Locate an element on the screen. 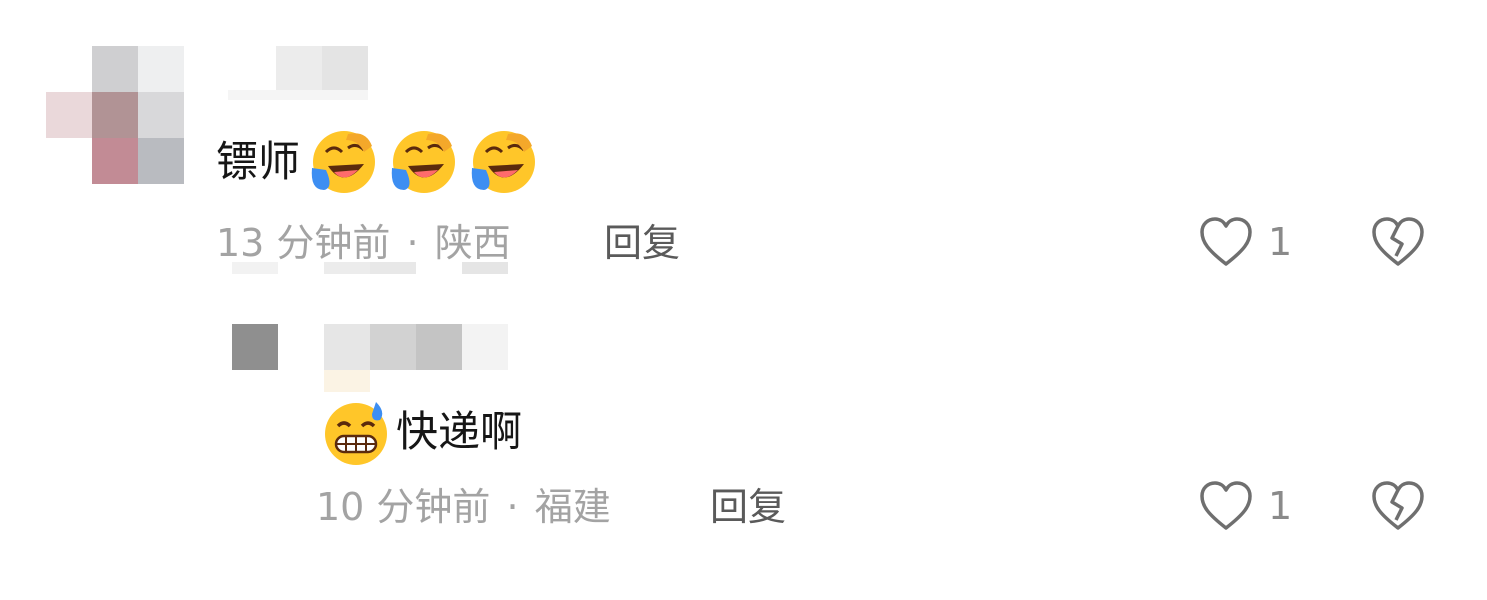 This screenshot has width=1487, height=600. comment-text: 镖师 is located at coordinates (258, 161).